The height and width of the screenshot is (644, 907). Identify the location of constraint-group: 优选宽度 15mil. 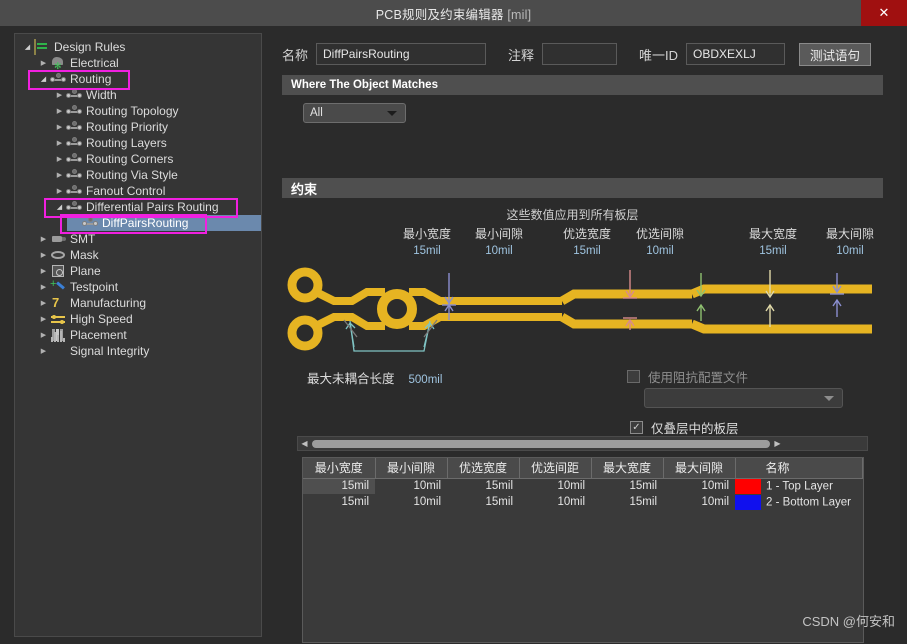
(587, 241).